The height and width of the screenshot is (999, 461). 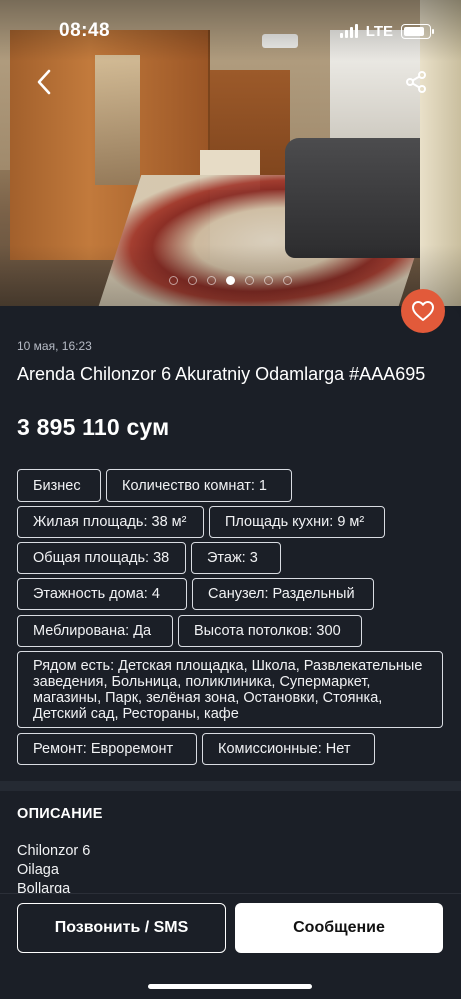 What do you see at coordinates (199, 485) in the screenshot?
I see `param-chip: Количество комнат: 1` at bounding box center [199, 485].